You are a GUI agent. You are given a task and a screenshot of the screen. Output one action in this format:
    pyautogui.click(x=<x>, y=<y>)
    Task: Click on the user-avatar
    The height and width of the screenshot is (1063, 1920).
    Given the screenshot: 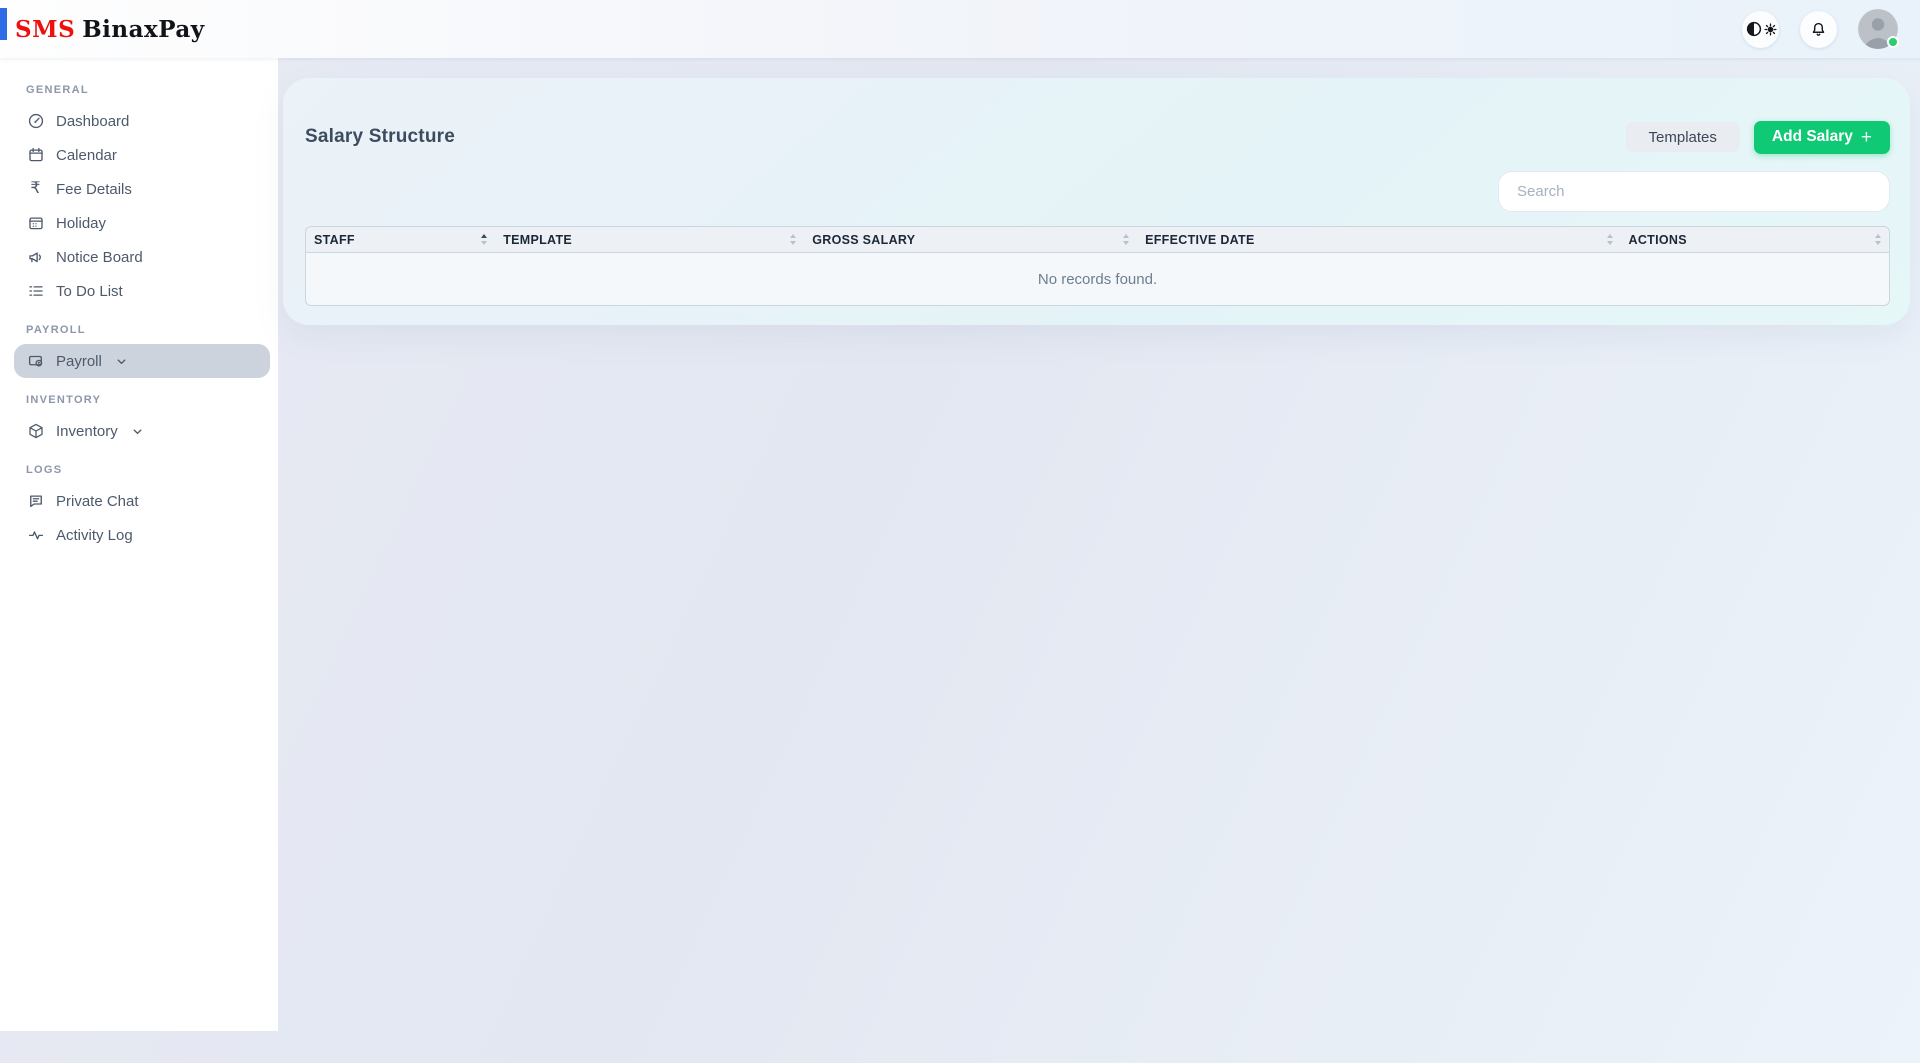 What is the action you would take?
    pyautogui.click(x=1878, y=29)
    